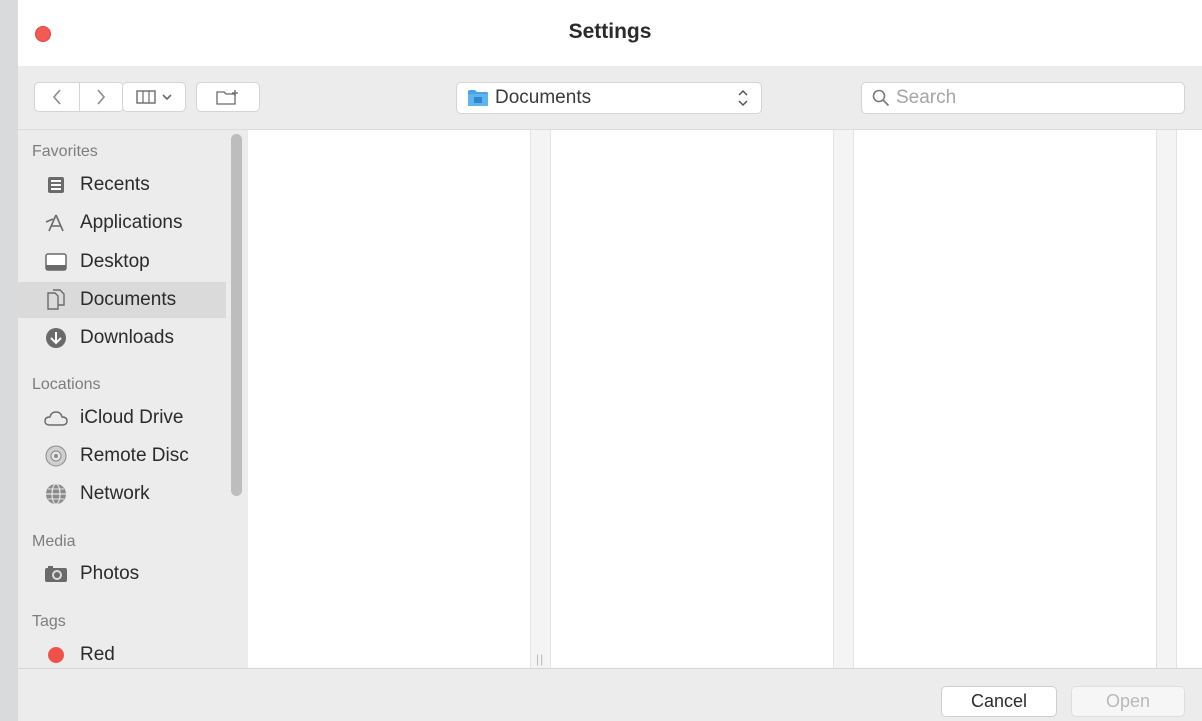 Image resolution: width=1202 pixels, height=721 pixels. Describe the element at coordinates (478, 98) in the screenshot. I see `folder-icon` at that location.